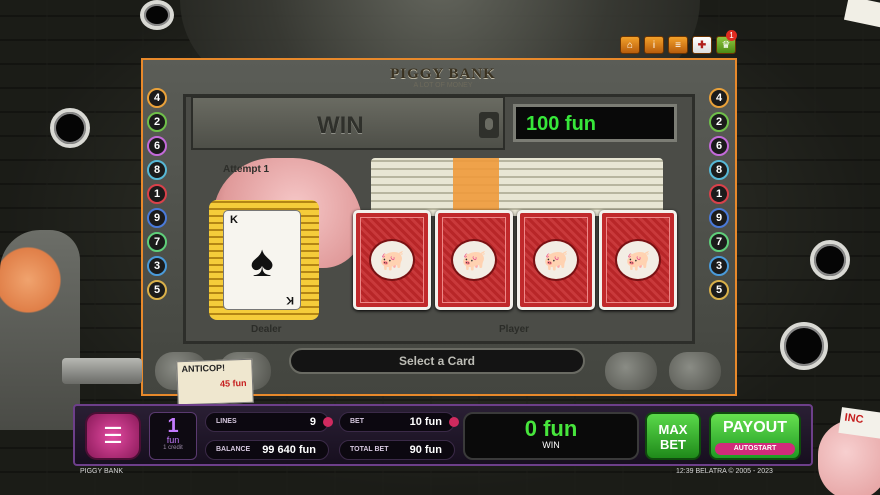 The width and height of the screenshot is (880, 495). I want to click on lines-value: 9, so click(312, 422).